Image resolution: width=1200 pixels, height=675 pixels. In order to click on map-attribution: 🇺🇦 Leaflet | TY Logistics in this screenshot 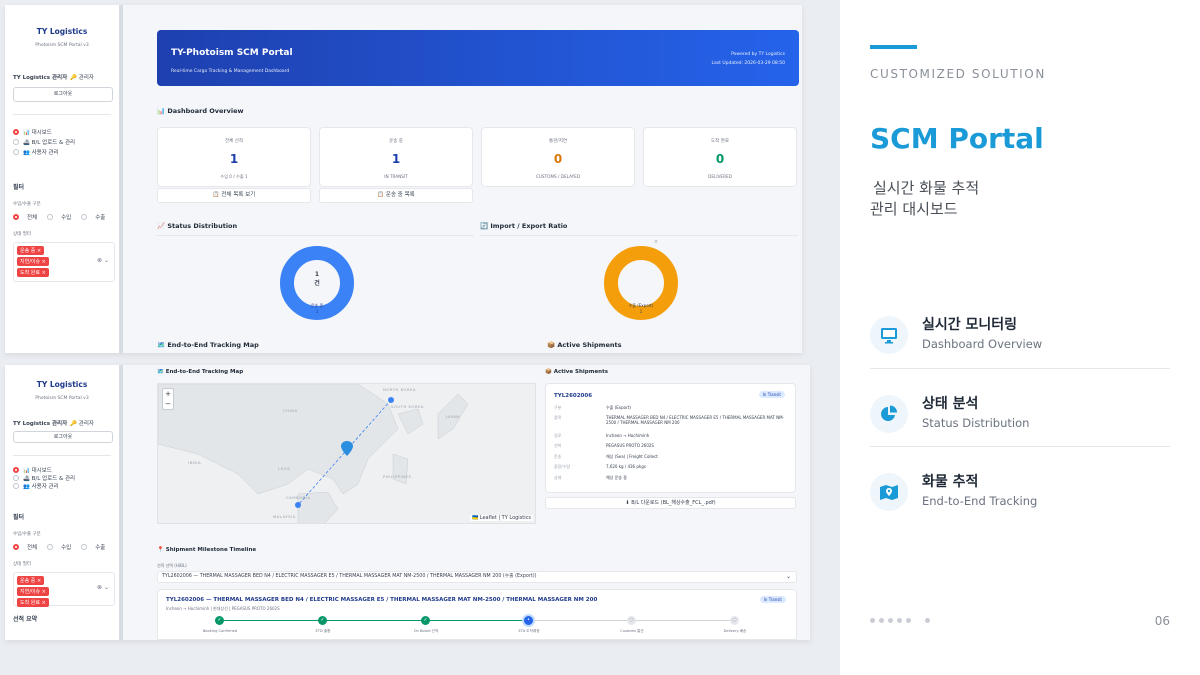, I will do `click(501, 518)`.